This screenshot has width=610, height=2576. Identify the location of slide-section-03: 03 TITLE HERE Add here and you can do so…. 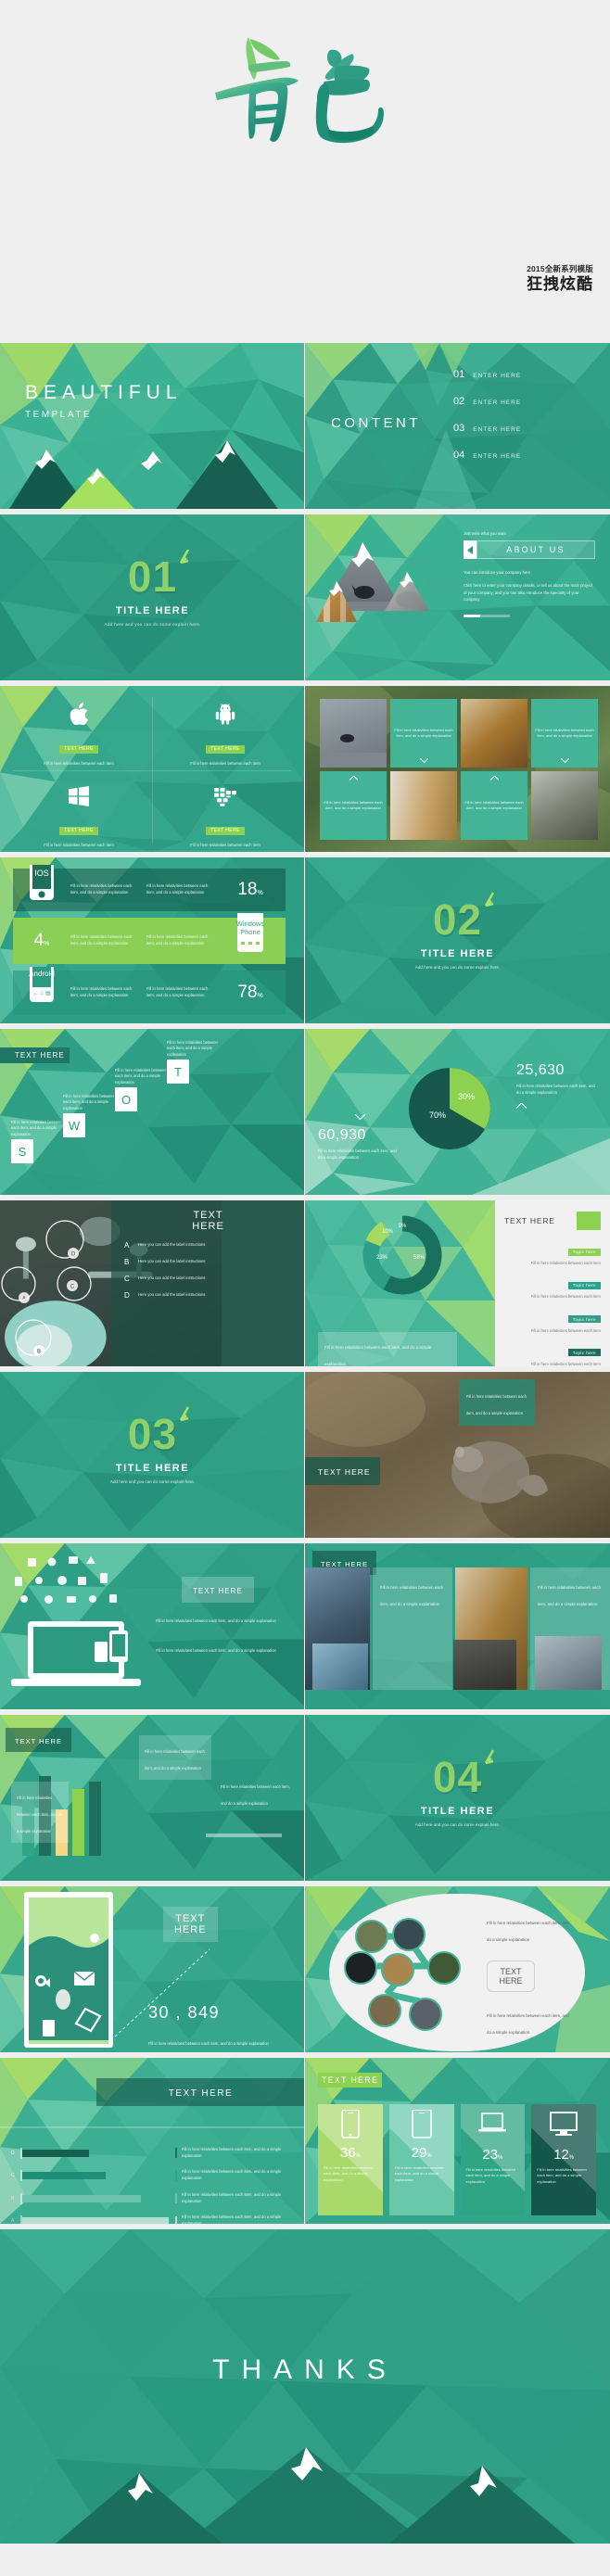
(152, 1456).